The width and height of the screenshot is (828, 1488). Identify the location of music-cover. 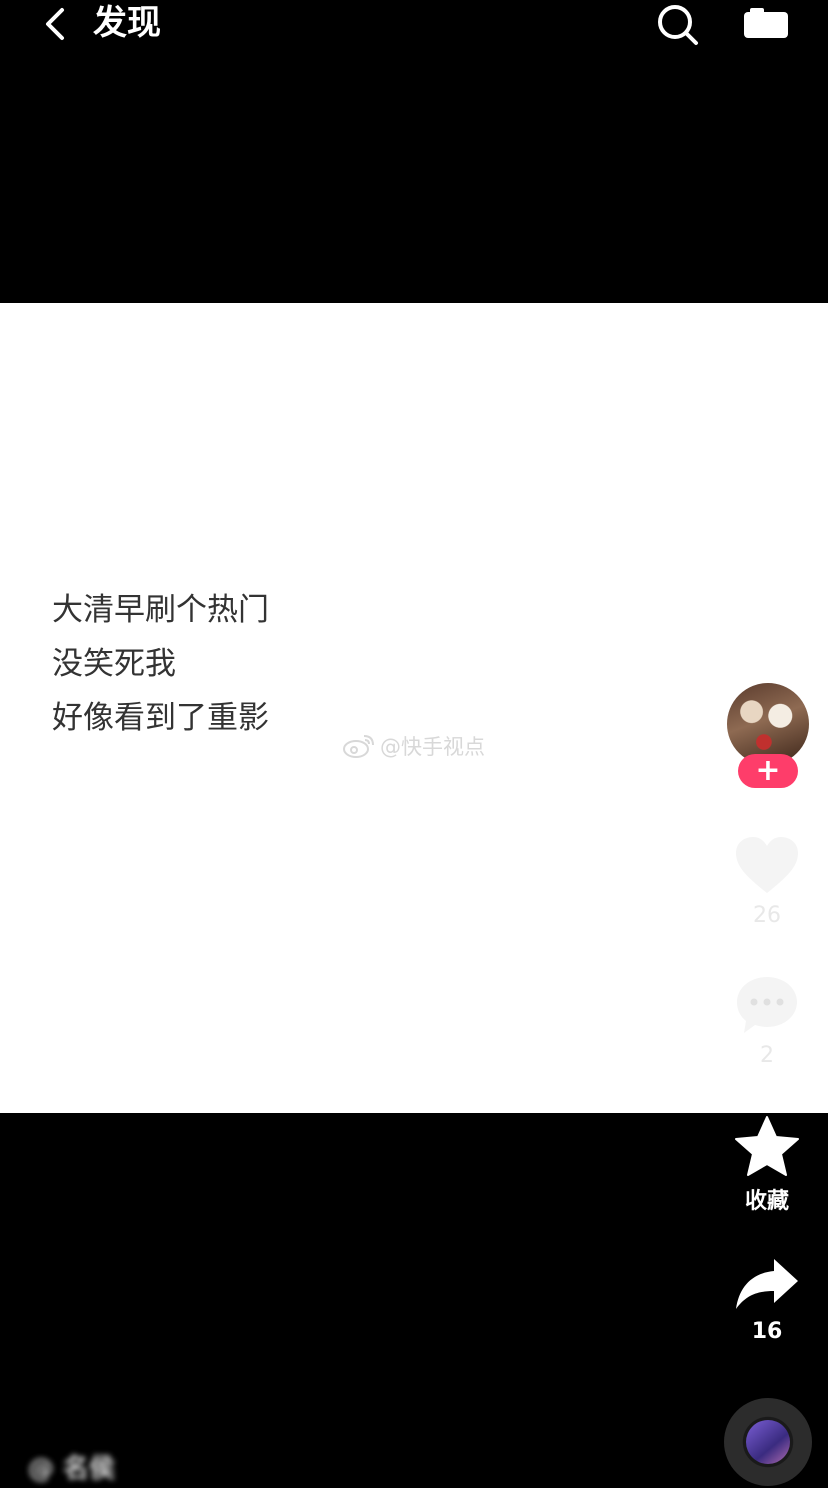
(768, 1442).